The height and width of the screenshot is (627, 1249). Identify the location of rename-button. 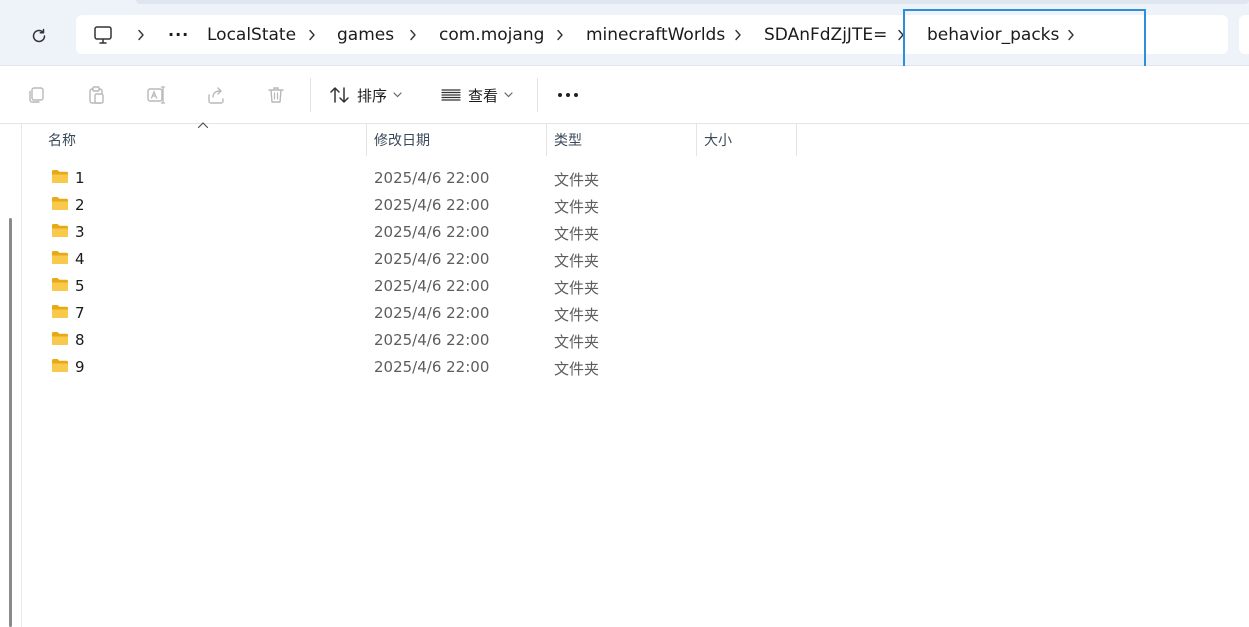
(156, 95).